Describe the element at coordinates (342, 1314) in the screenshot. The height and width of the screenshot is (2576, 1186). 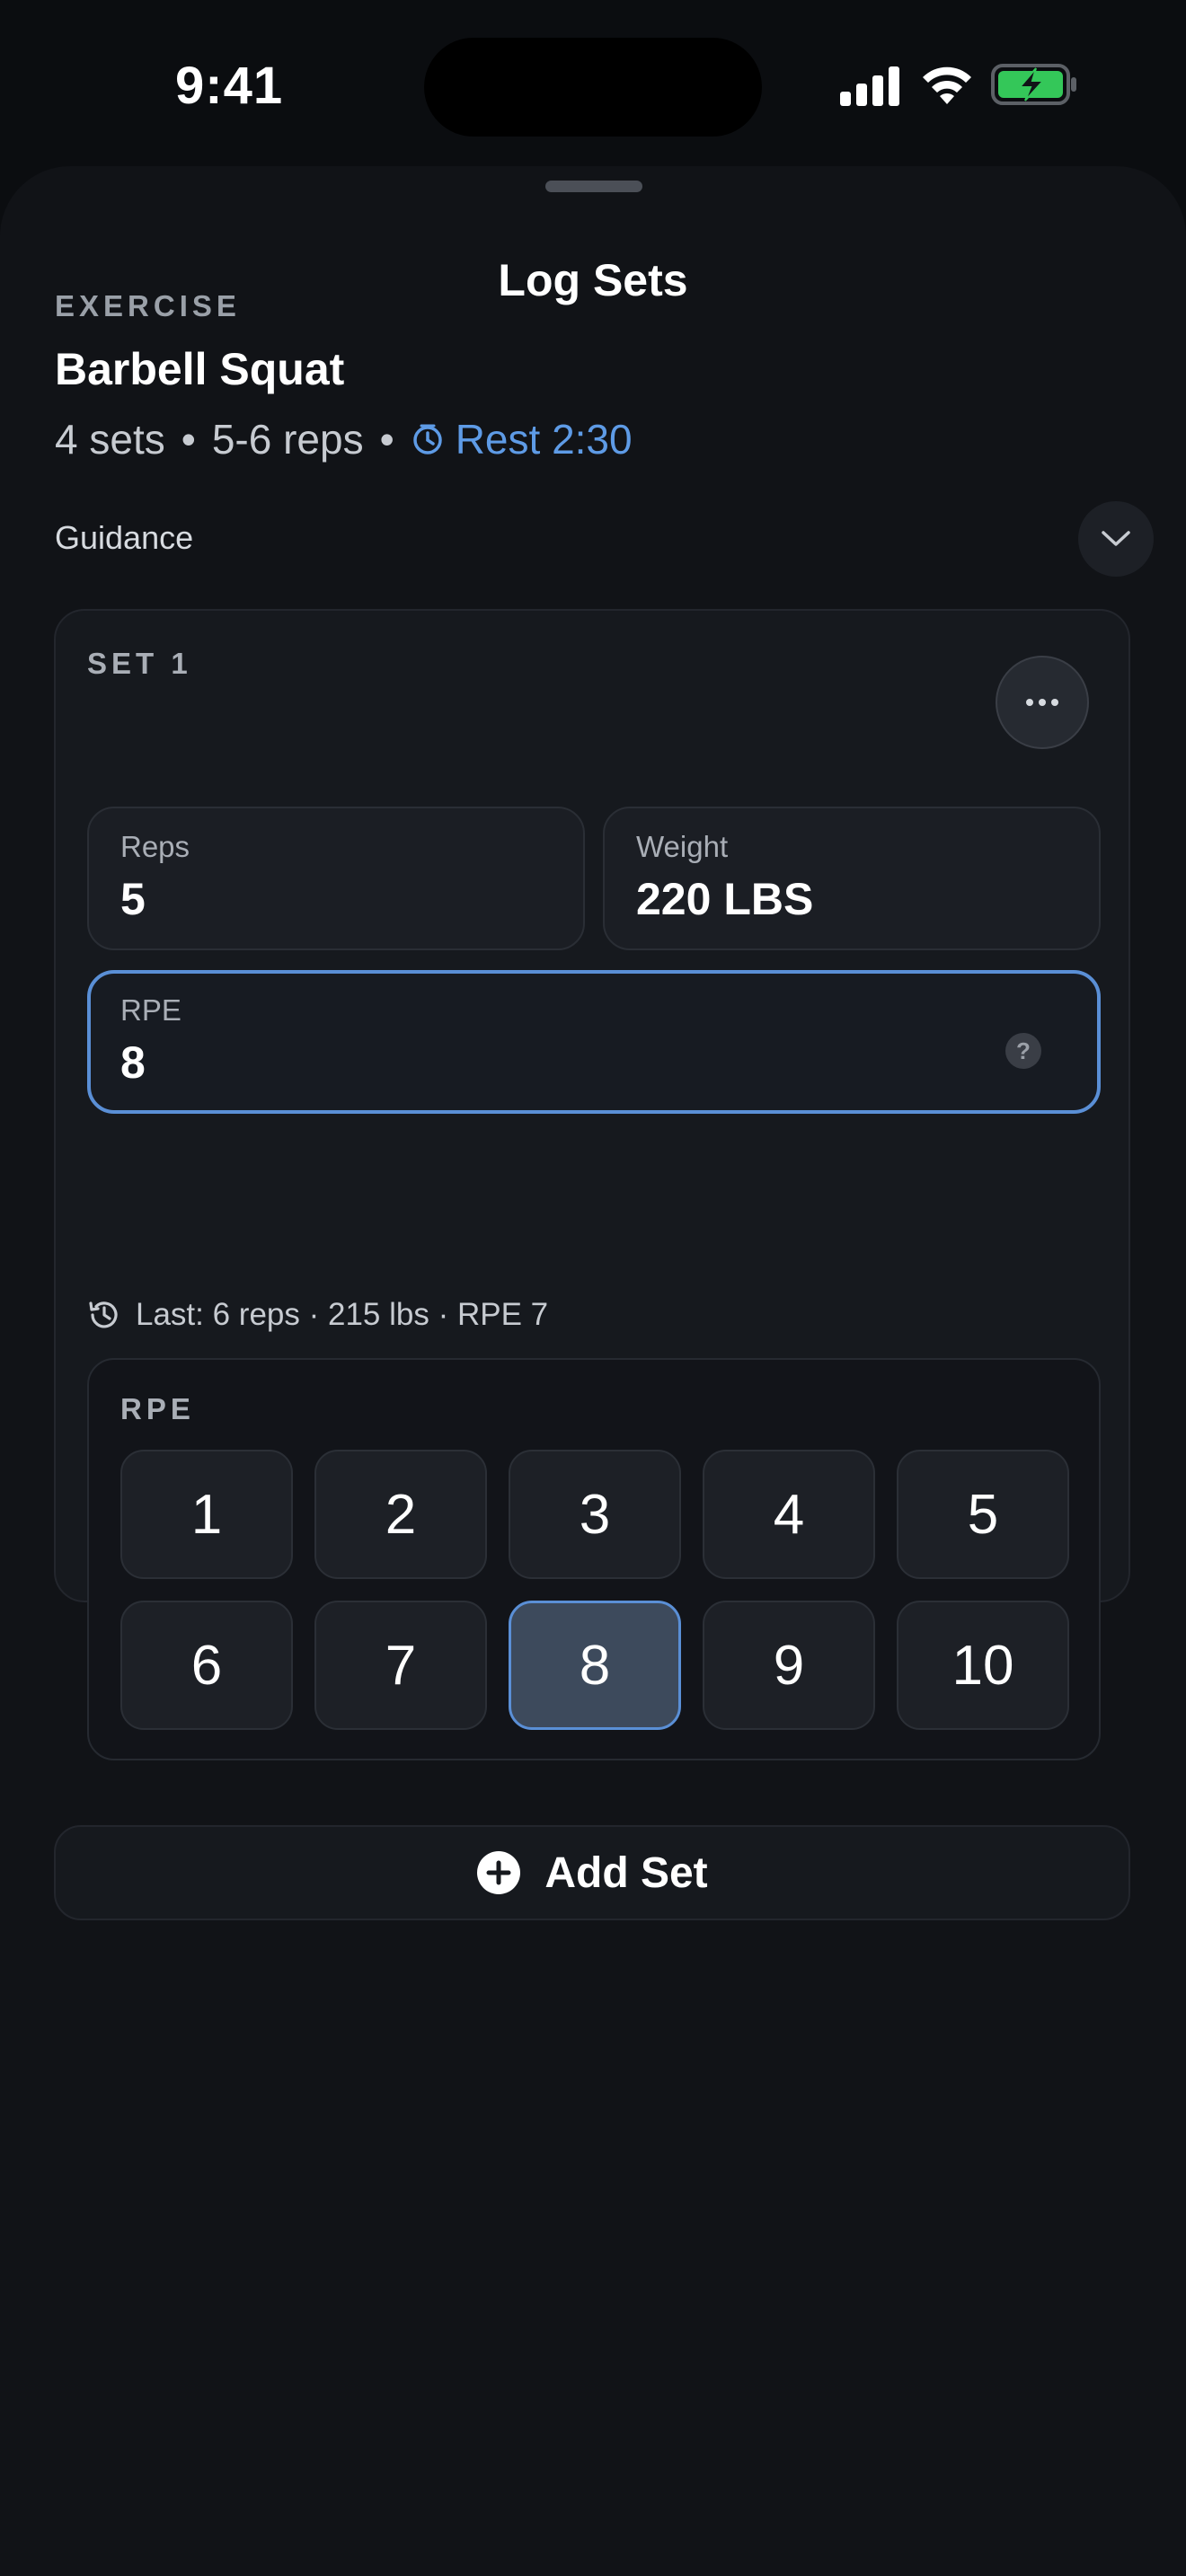
I see `last-performance-text: Last: 6 reps · 215 lbs · RPE 7` at that location.